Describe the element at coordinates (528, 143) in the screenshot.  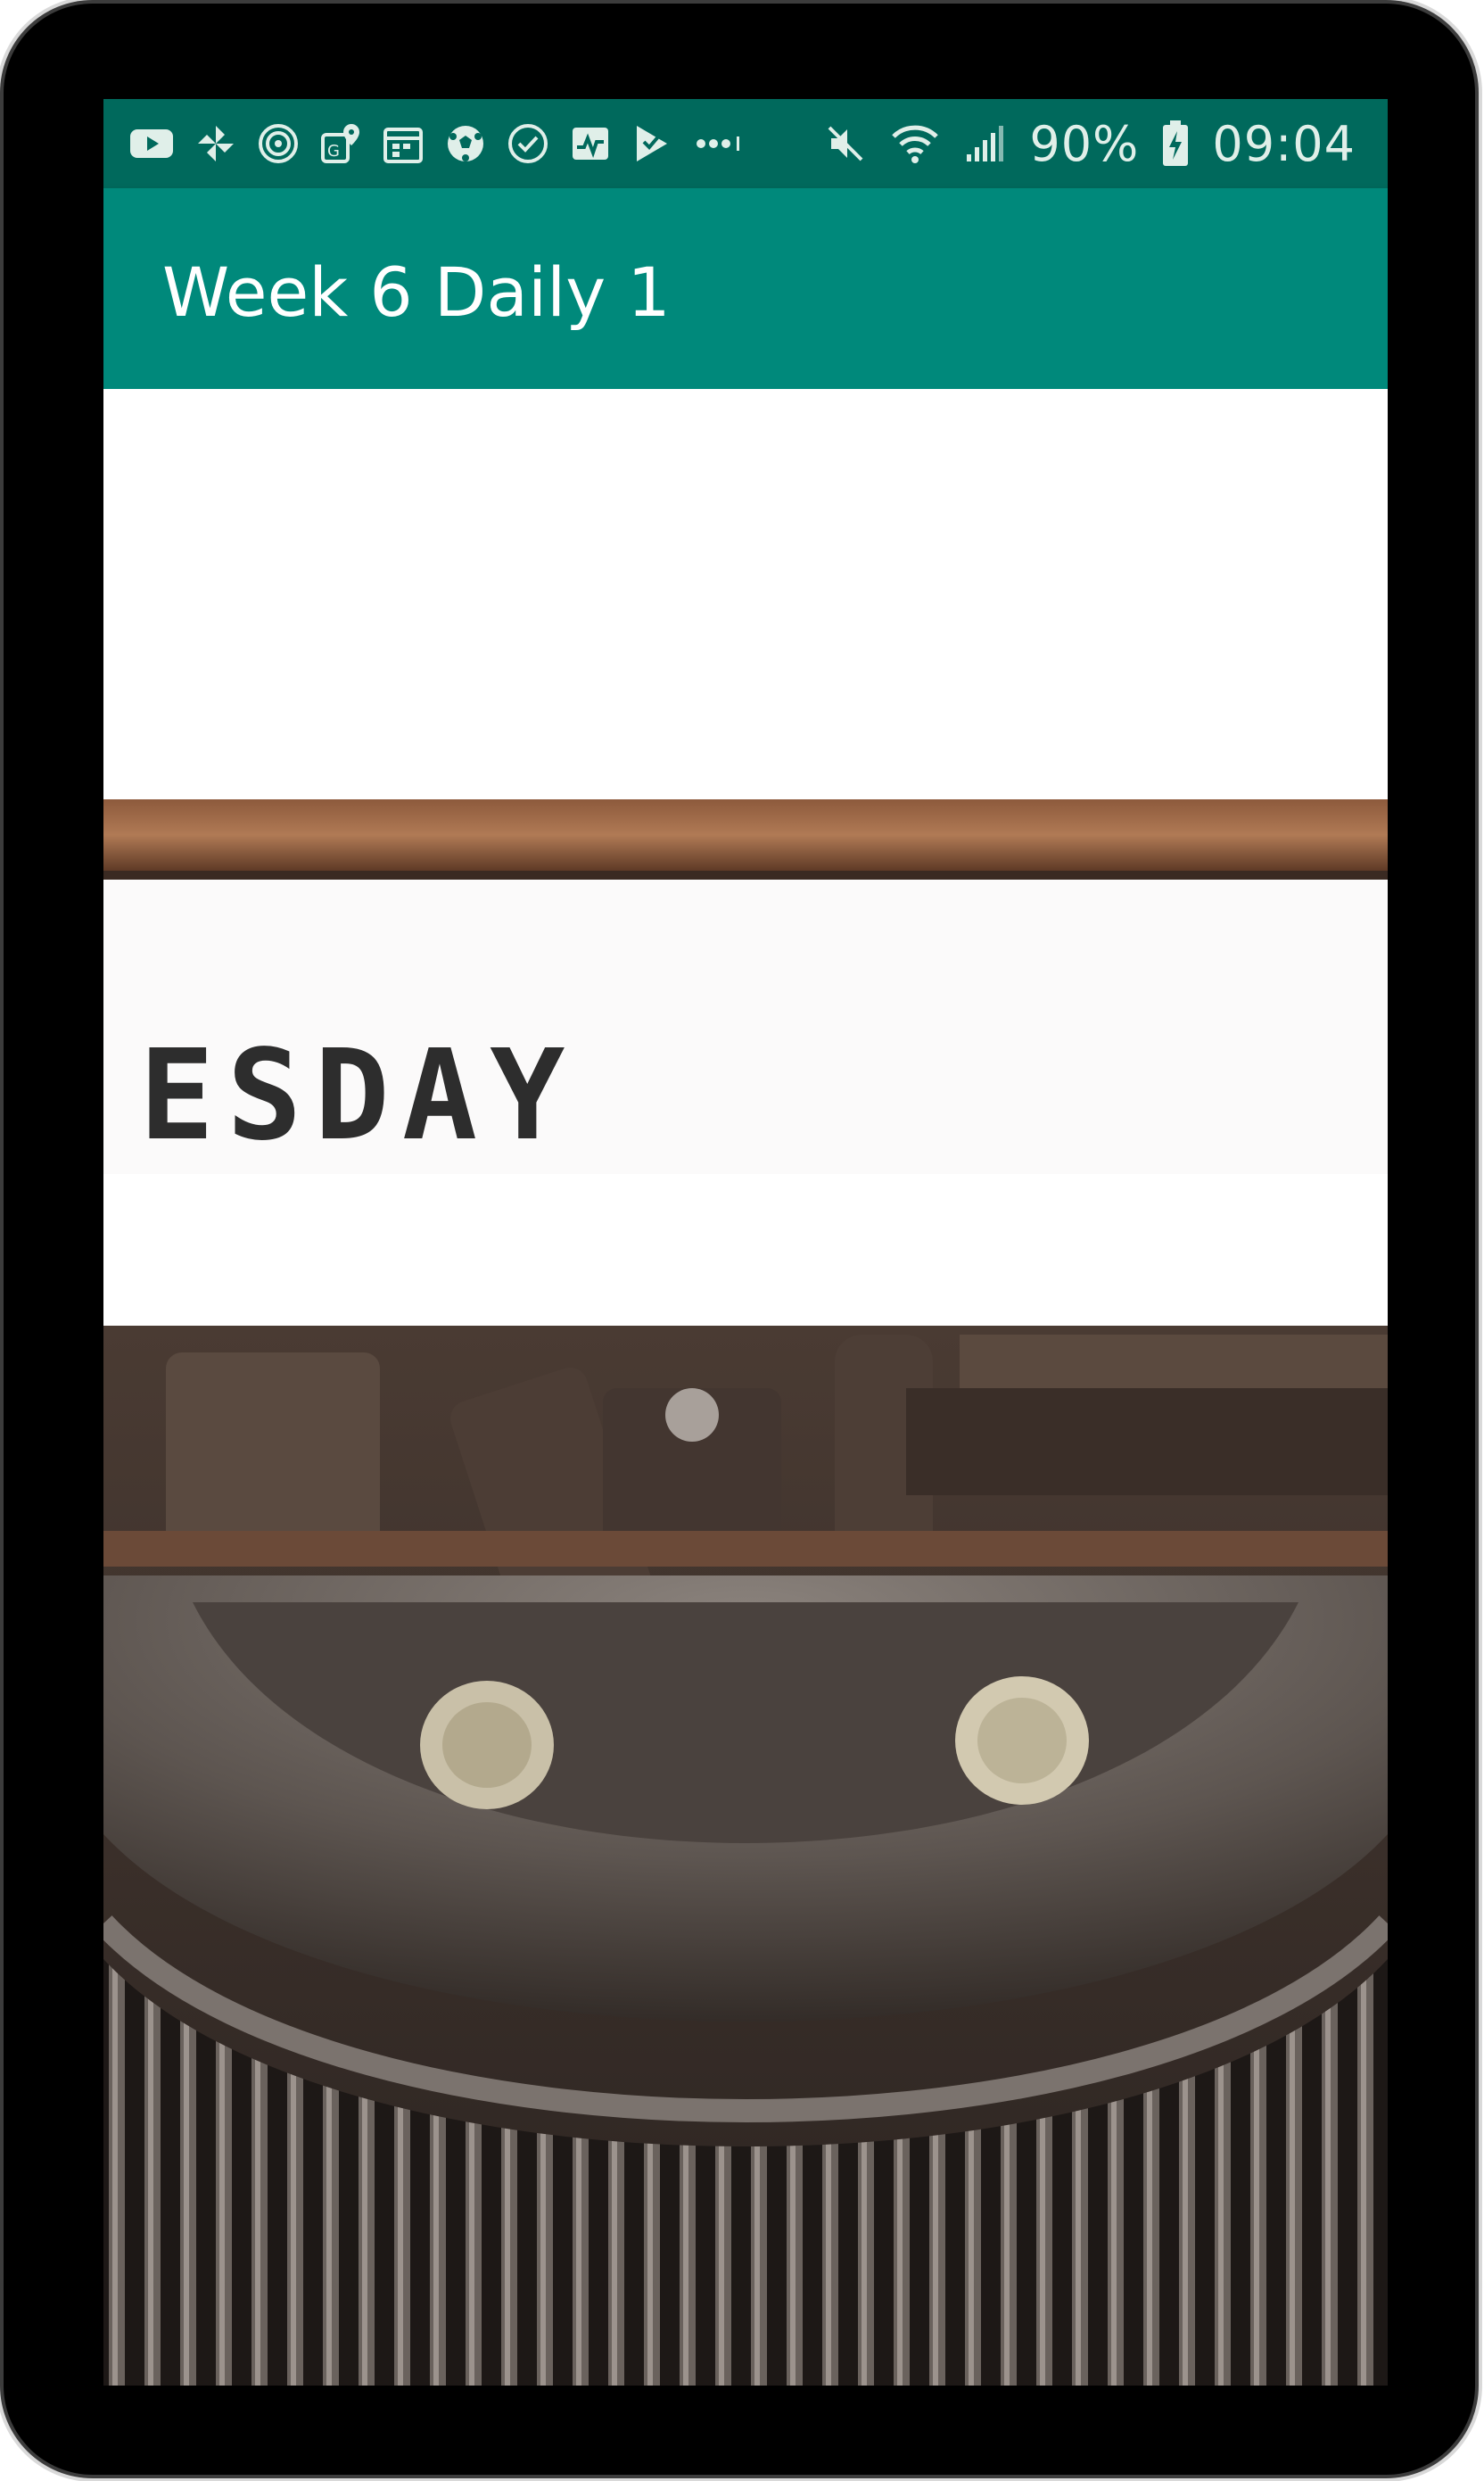
I see `check-circle-icon` at that location.